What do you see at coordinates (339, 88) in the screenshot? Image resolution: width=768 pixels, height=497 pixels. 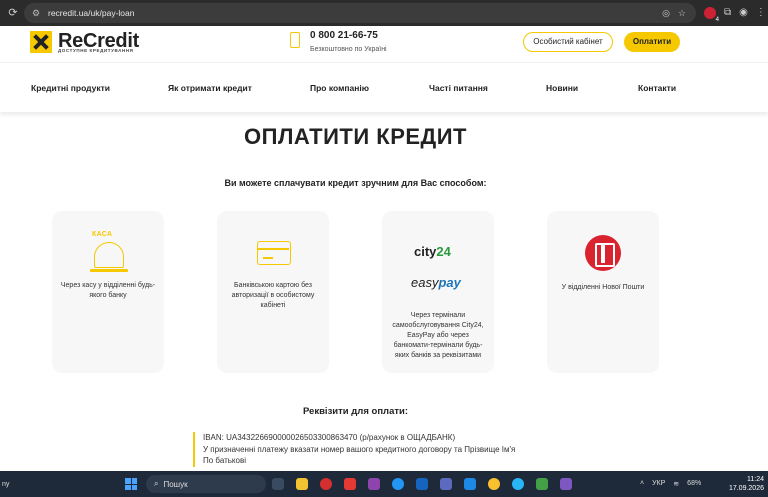 I see `nav-item-about: Про компанію` at bounding box center [339, 88].